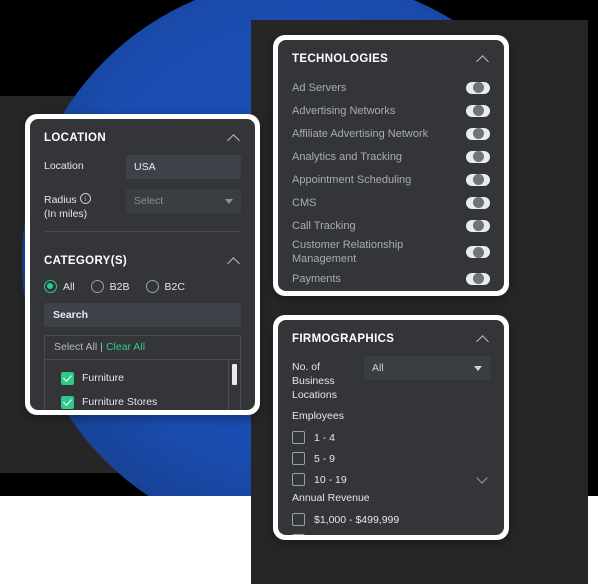 The width and height of the screenshot is (598, 584). Describe the element at coordinates (120, 402) in the screenshot. I see `list-item-label: Furniture Stores` at that location.